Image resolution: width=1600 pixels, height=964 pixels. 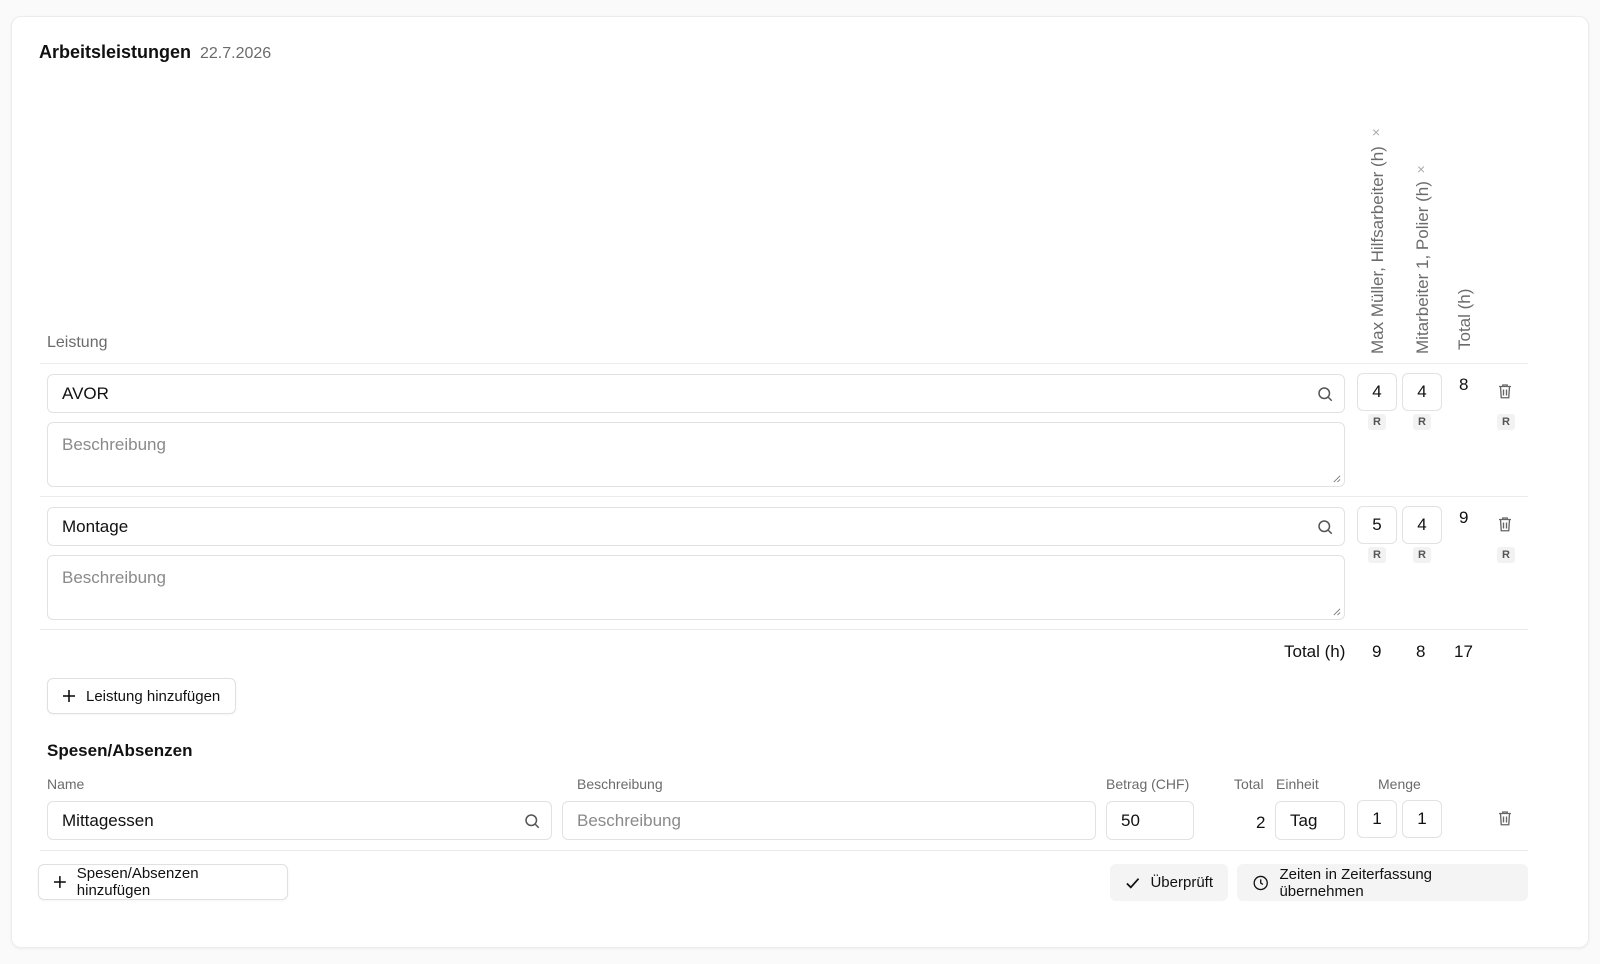 What do you see at coordinates (108, 820) in the screenshot?
I see `spesen-name-value: Mittagessen` at bounding box center [108, 820].